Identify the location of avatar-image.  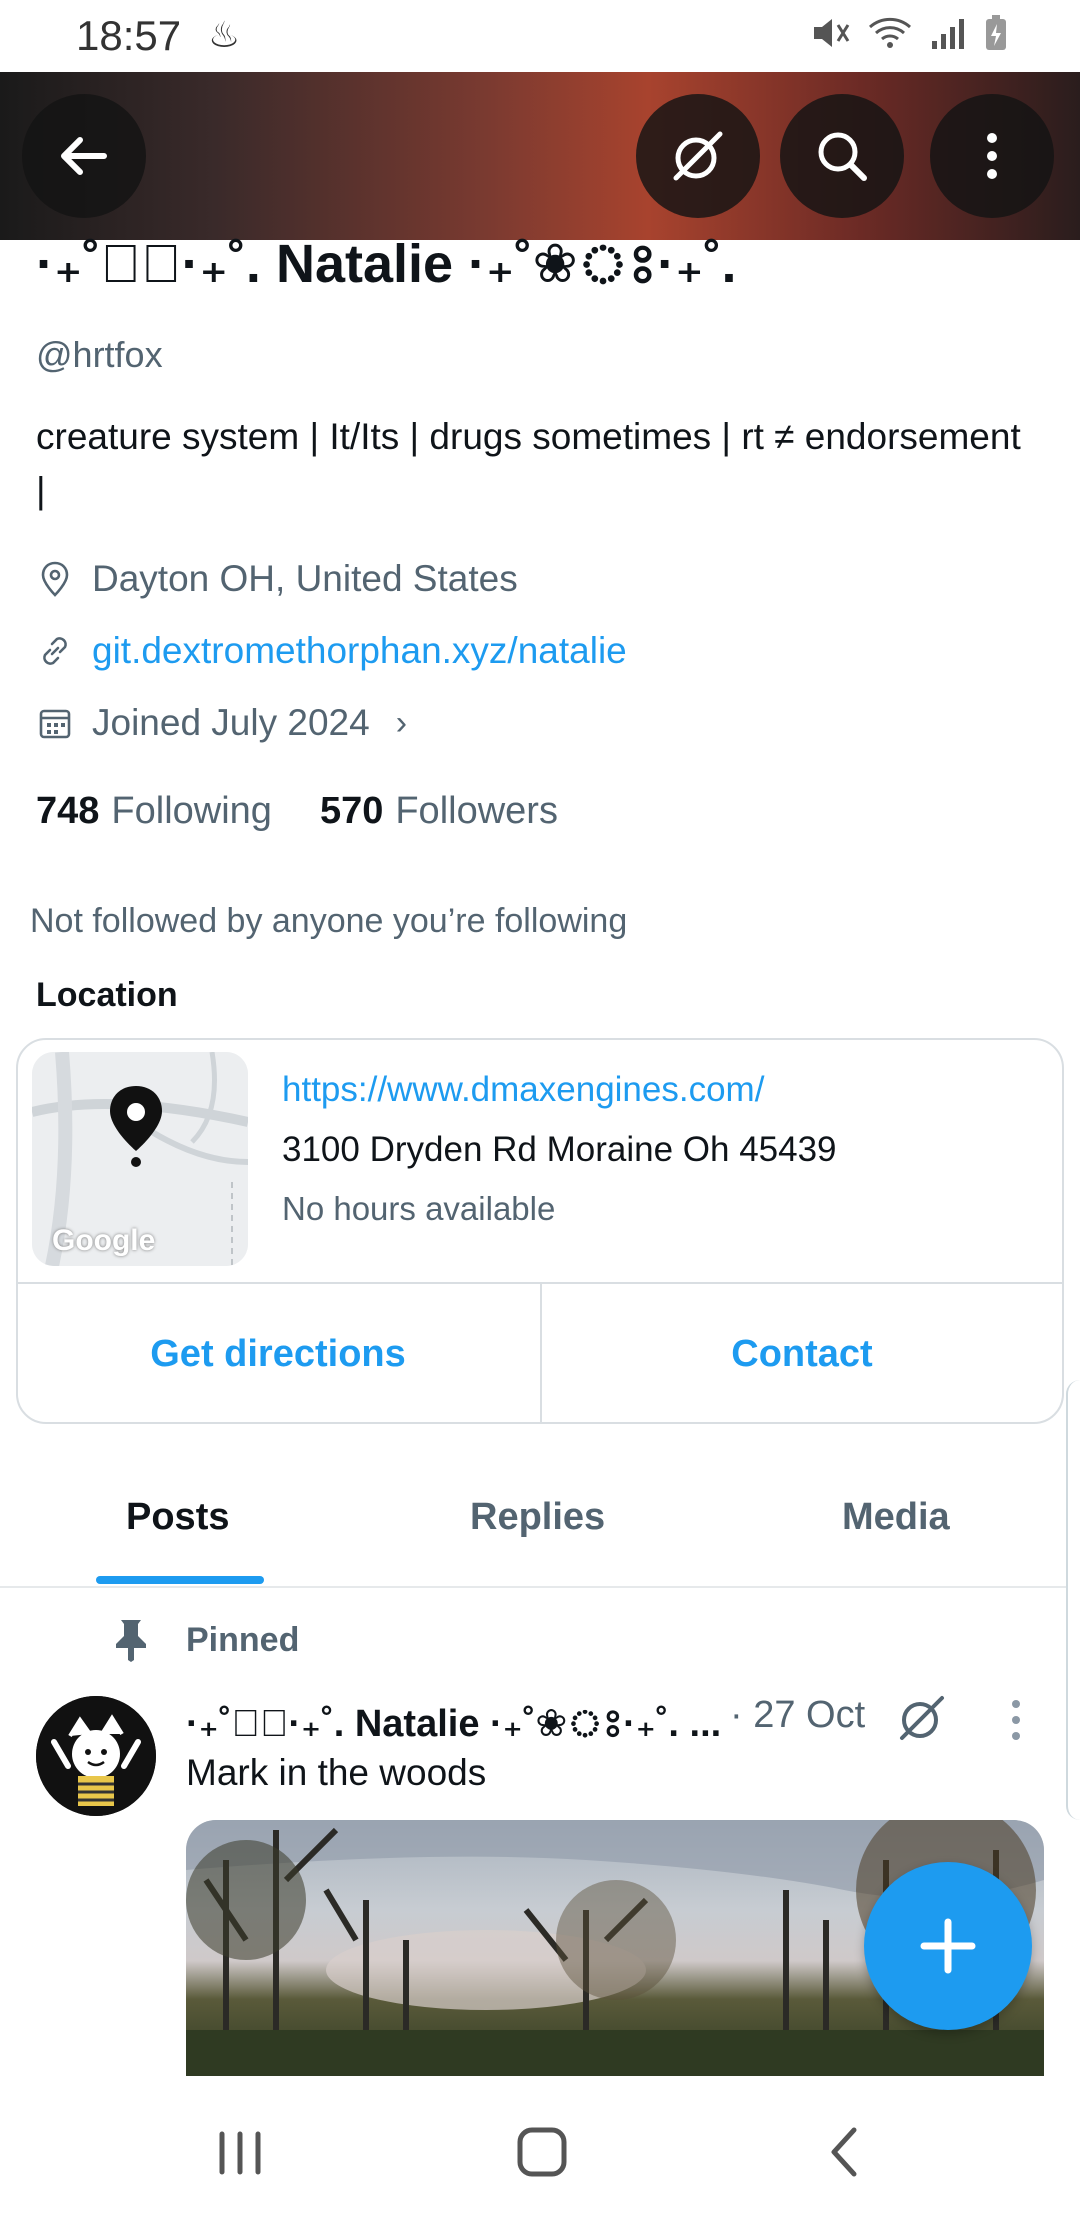
(96, 1756).